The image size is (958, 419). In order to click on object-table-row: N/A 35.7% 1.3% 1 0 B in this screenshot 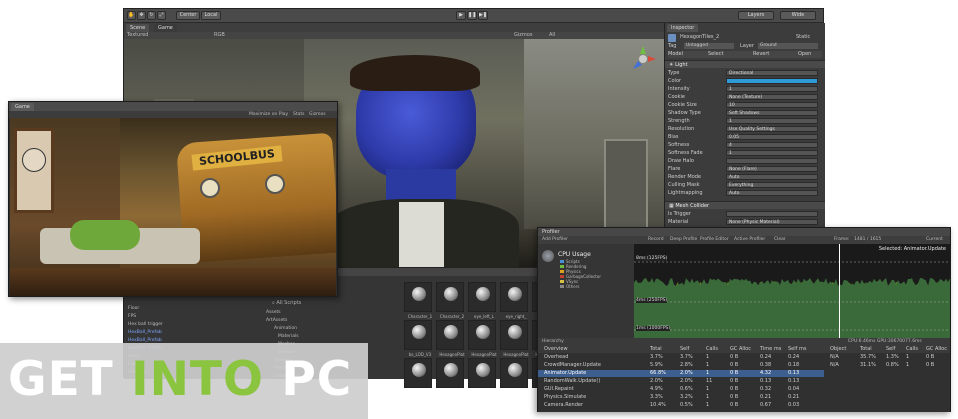, I will do `click(887, 357)`.